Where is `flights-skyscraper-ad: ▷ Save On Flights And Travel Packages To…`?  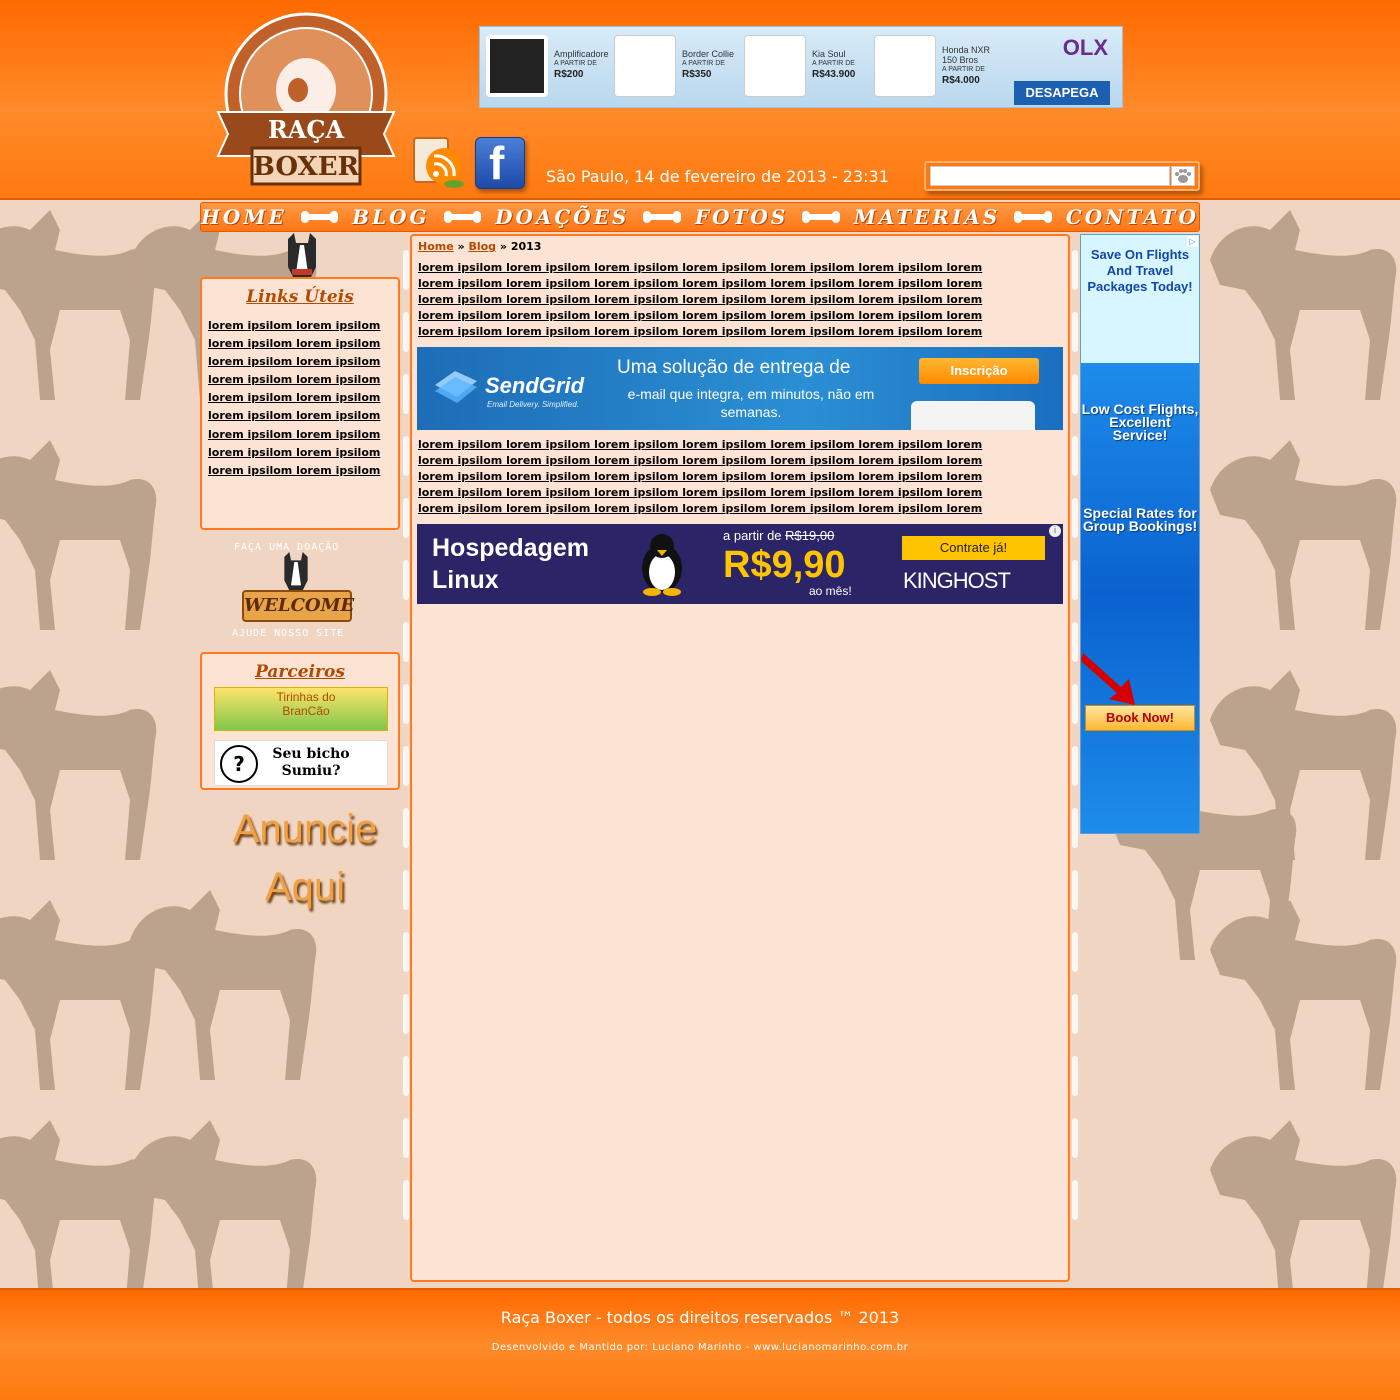
flights-skyscraper-ad: ▷ Save On Flights And Travel Packages To… is located at coordinates (1140, 534).